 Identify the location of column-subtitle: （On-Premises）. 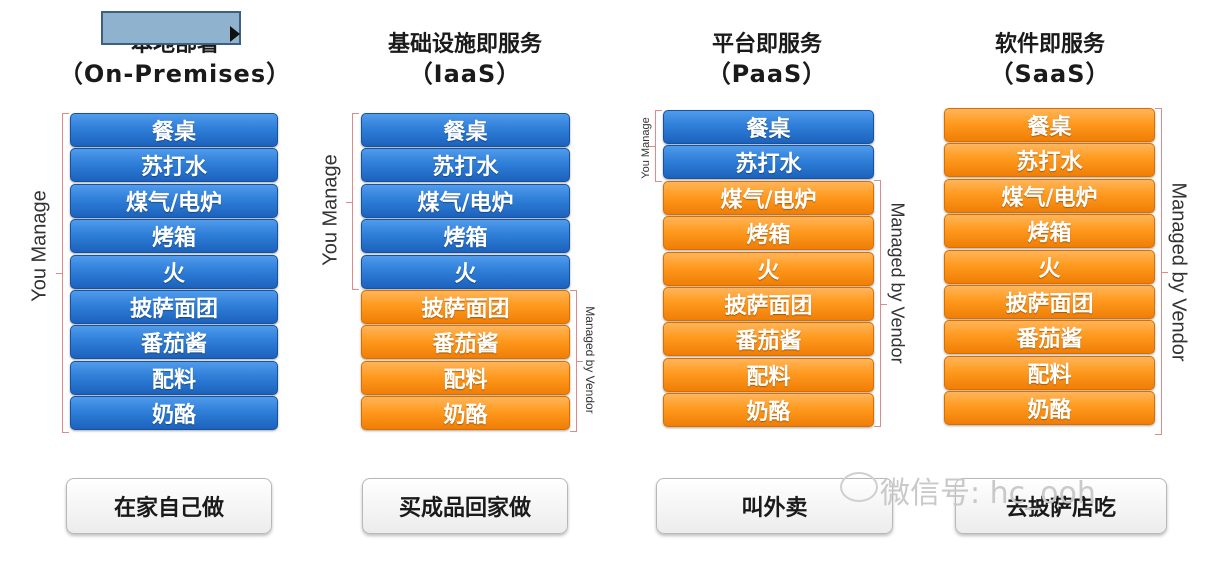
(175, 74).